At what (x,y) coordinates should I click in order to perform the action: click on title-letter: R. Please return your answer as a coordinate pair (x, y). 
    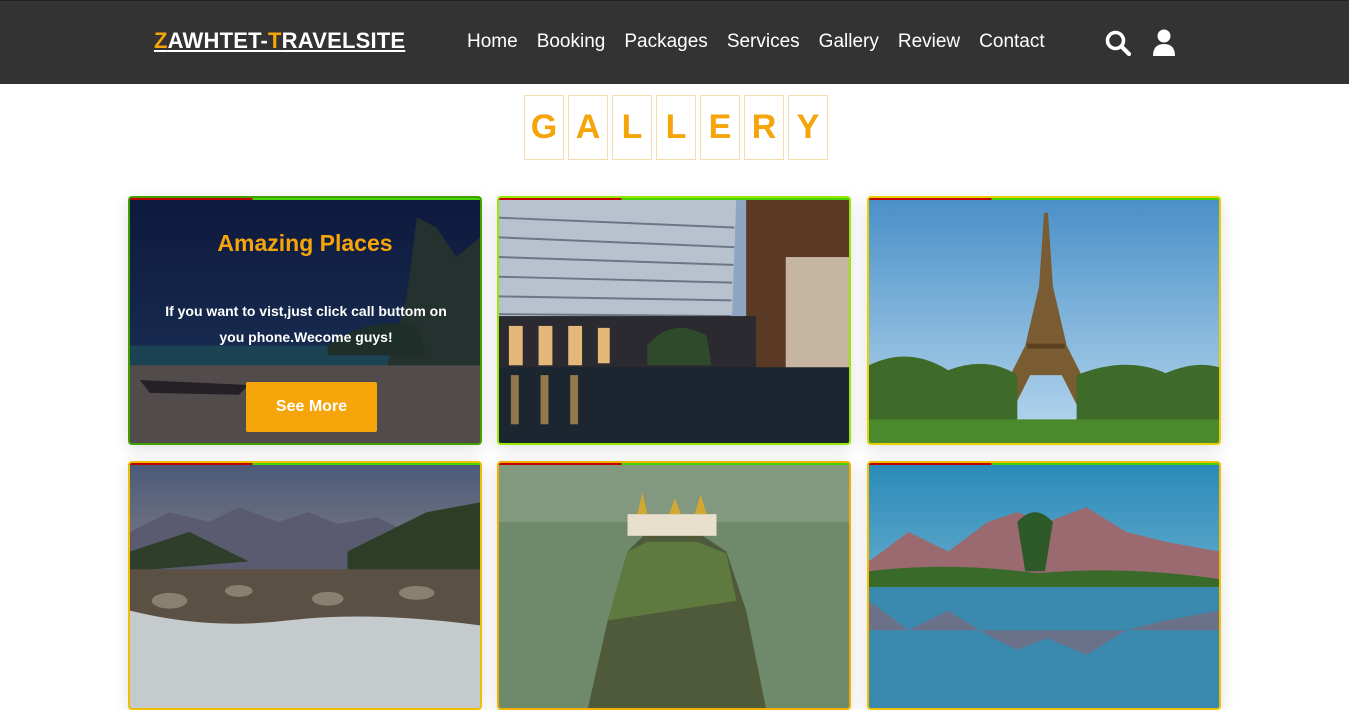
    Looking at the image, I should click on (764, 127).